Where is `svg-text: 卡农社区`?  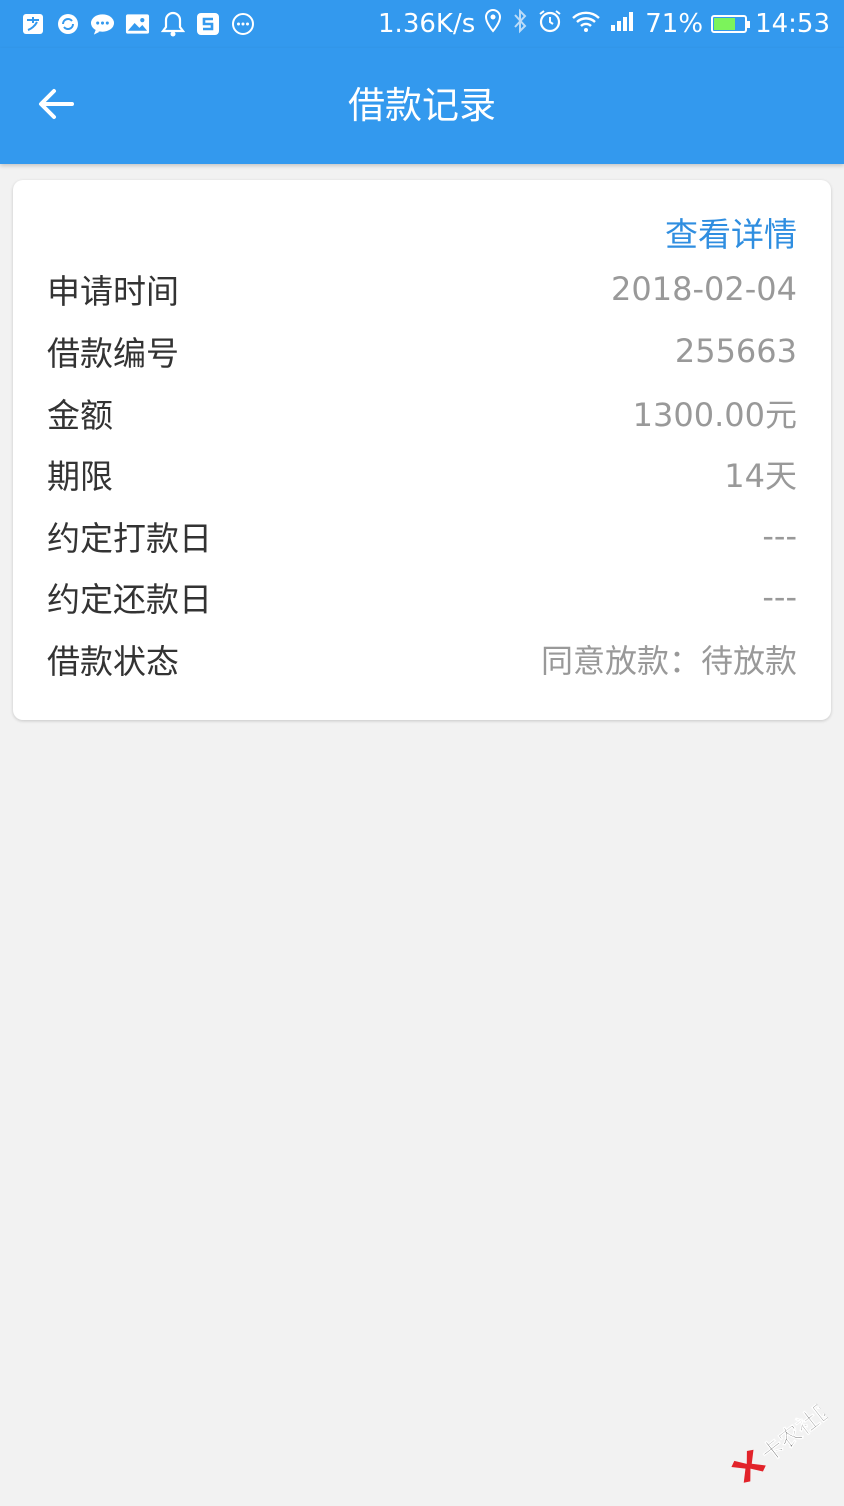
svg-text: 卡农社区 is located at coordinates (796, 1431).